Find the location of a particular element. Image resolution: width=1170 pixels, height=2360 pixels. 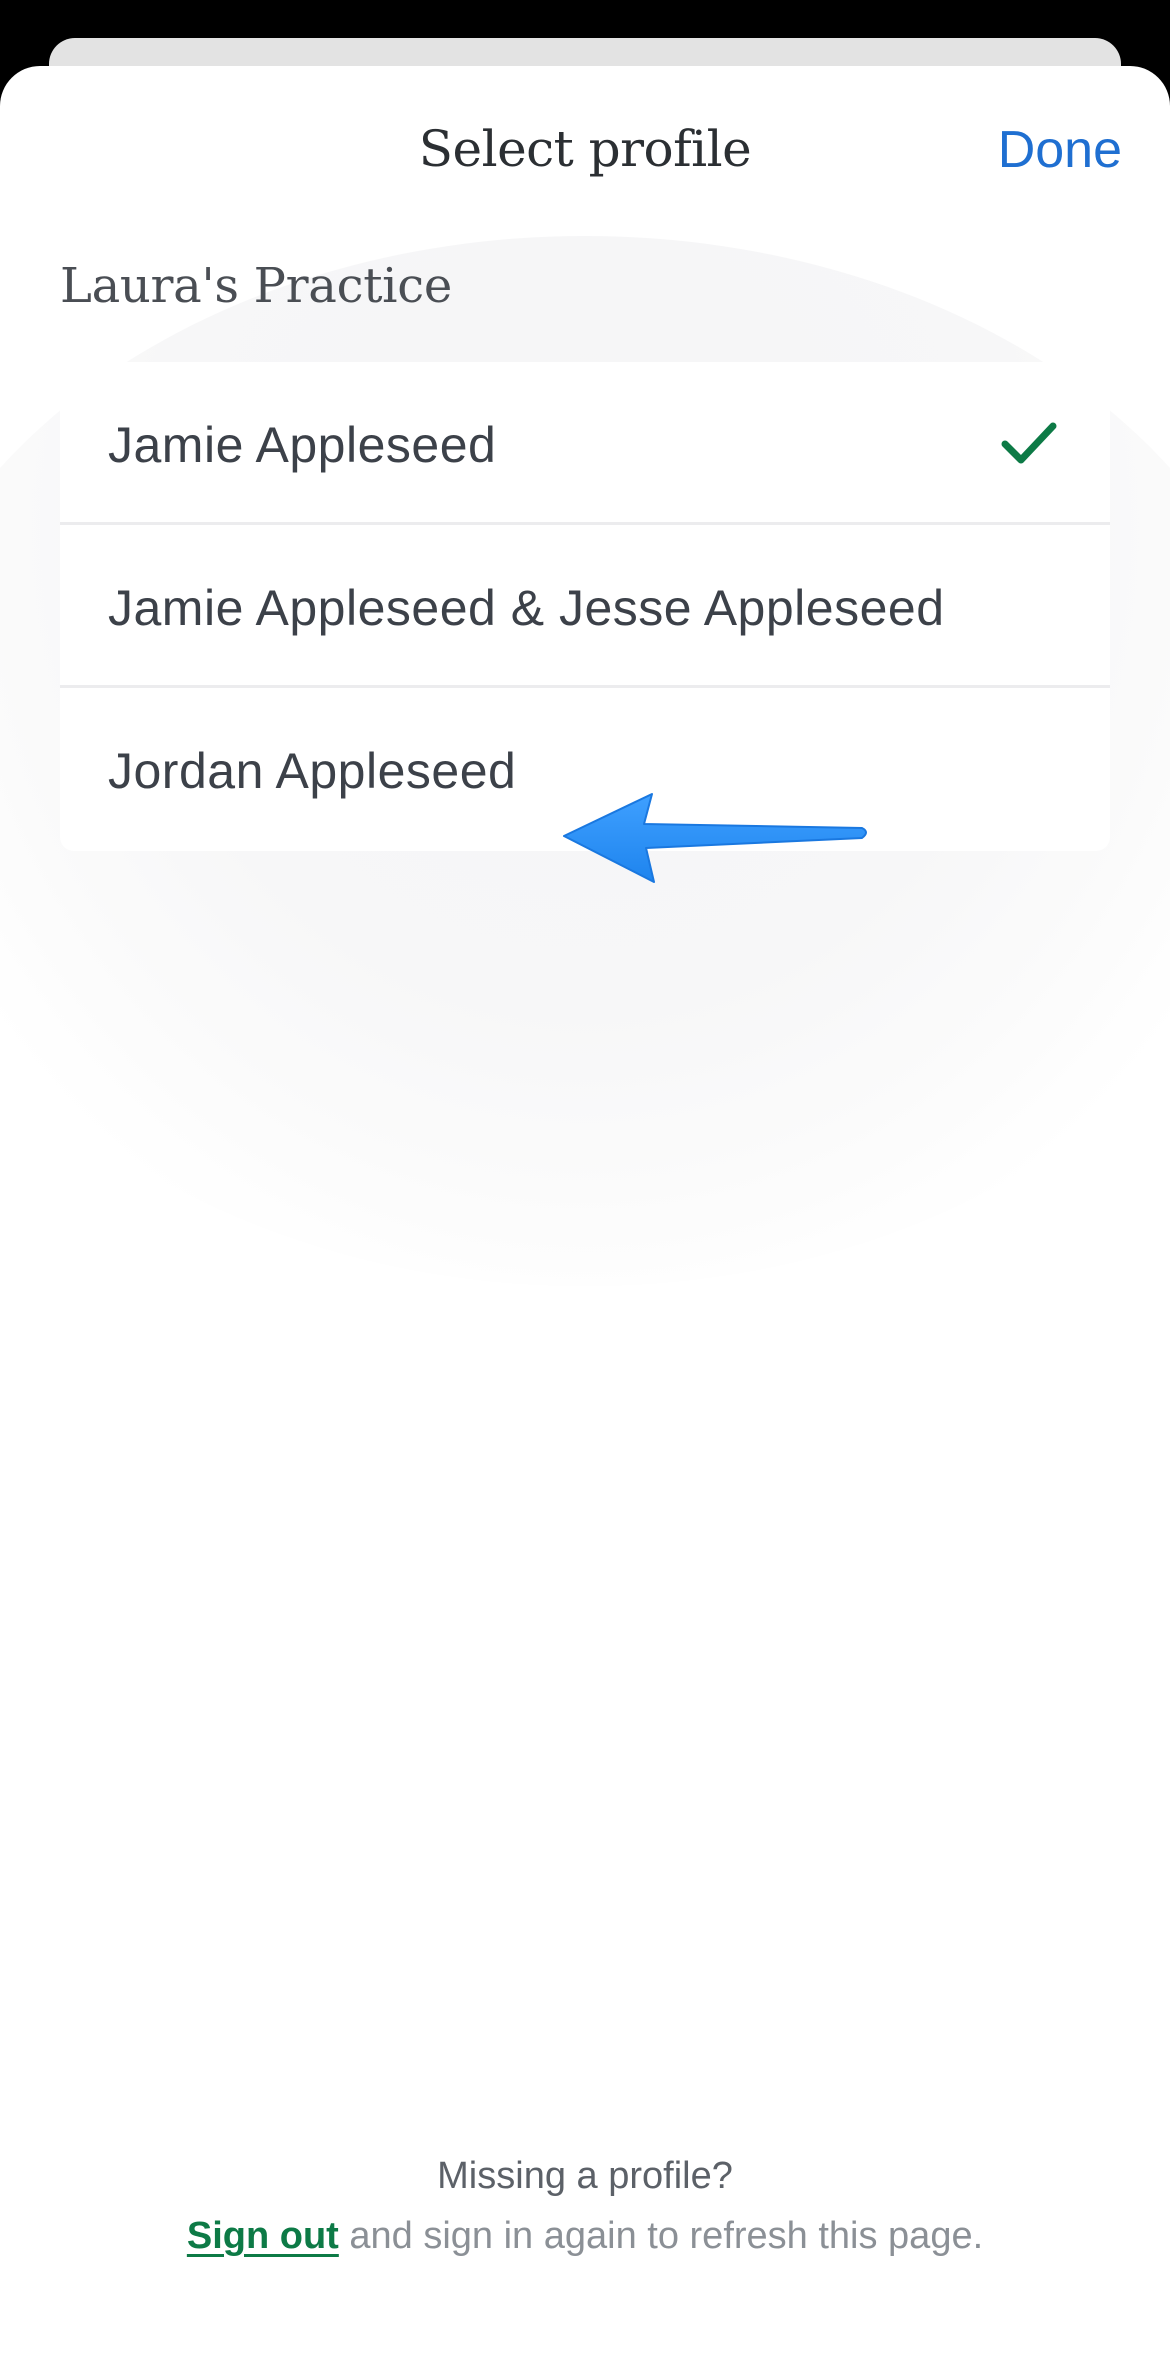

practice-title: Laura's Practice is located at coordinates (256, 286).